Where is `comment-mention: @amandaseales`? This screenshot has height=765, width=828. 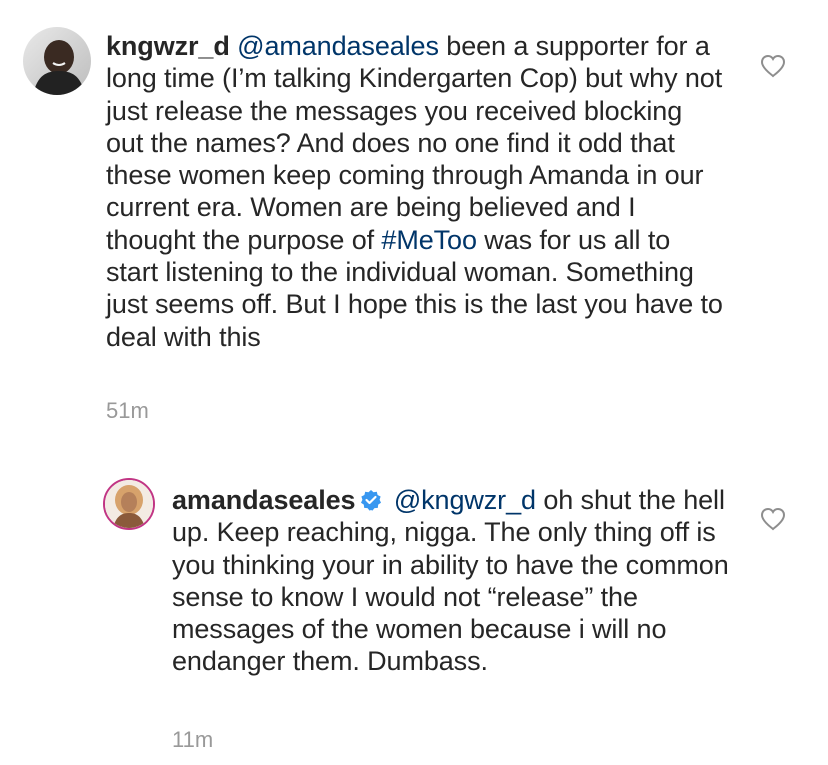 comment-mention: @amandaseales is located at coordinates (338, 46).